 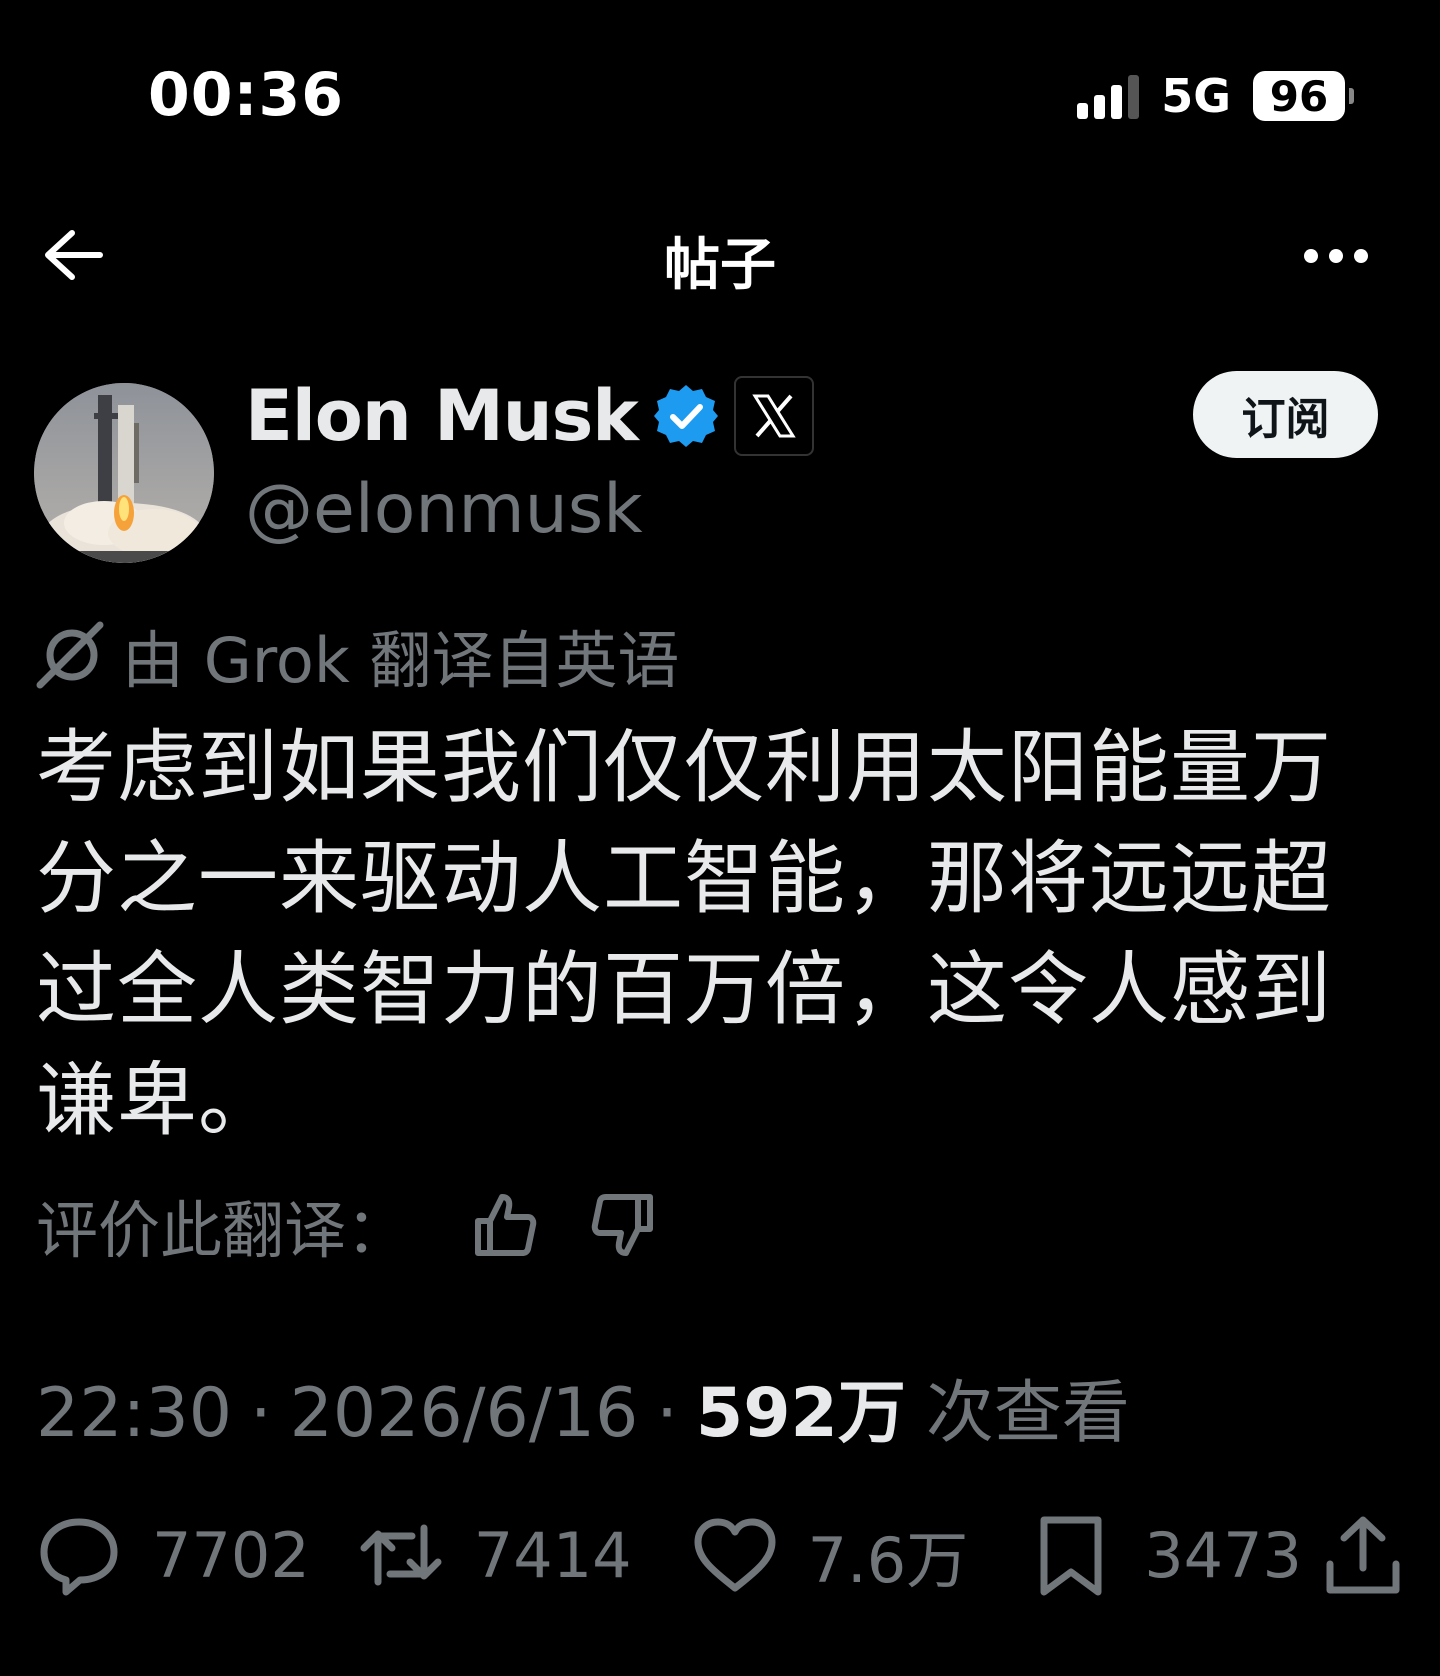 I want to click on repost-icon, so click(x=401, y=1555).